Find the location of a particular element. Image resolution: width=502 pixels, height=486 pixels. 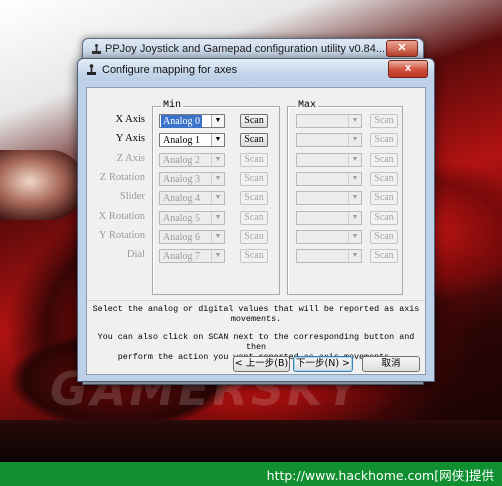

selected-value: Analog 3 is located at coordinates (181, 179).